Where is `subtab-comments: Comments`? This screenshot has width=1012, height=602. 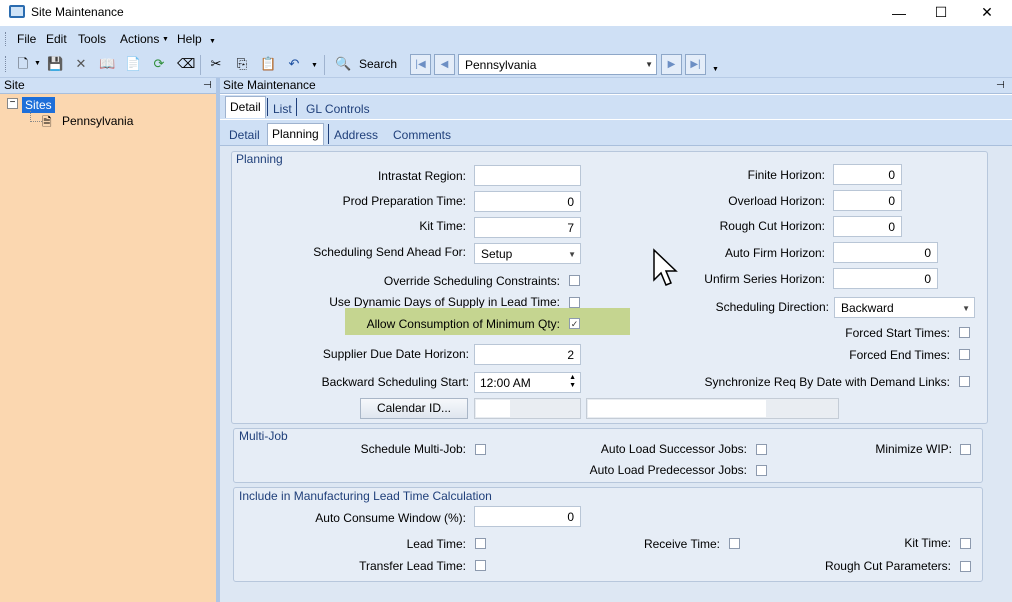
subtab-comments: Comments is located at coordinates (422, 135).